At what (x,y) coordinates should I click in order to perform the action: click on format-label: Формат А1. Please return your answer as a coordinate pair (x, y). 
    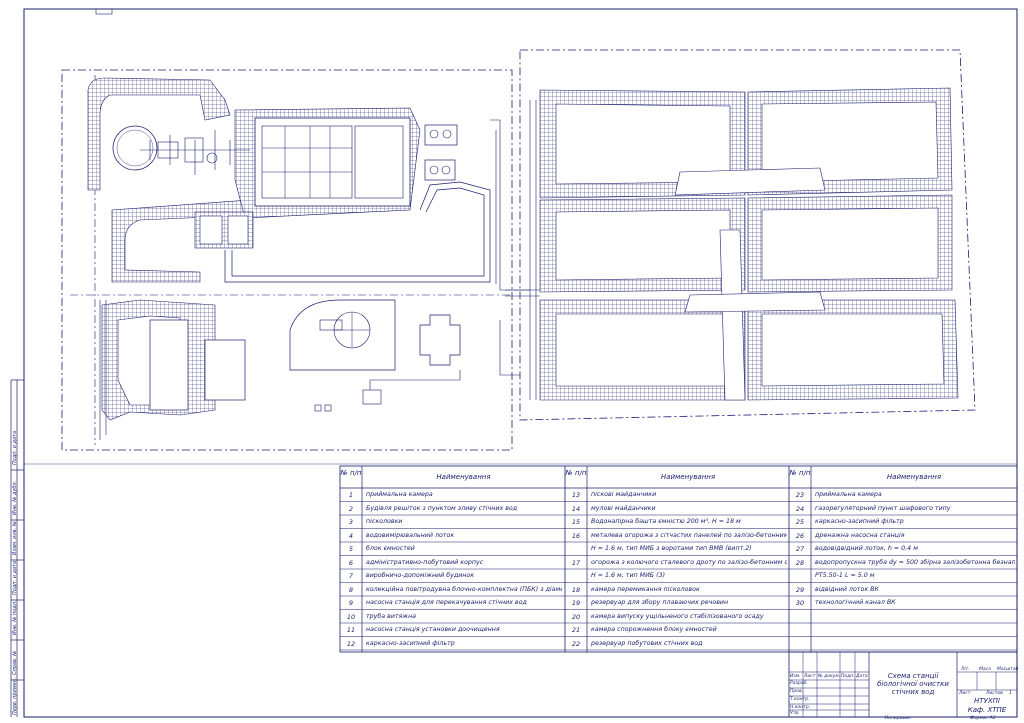
    Looking at the image, I should click on (983, 718).